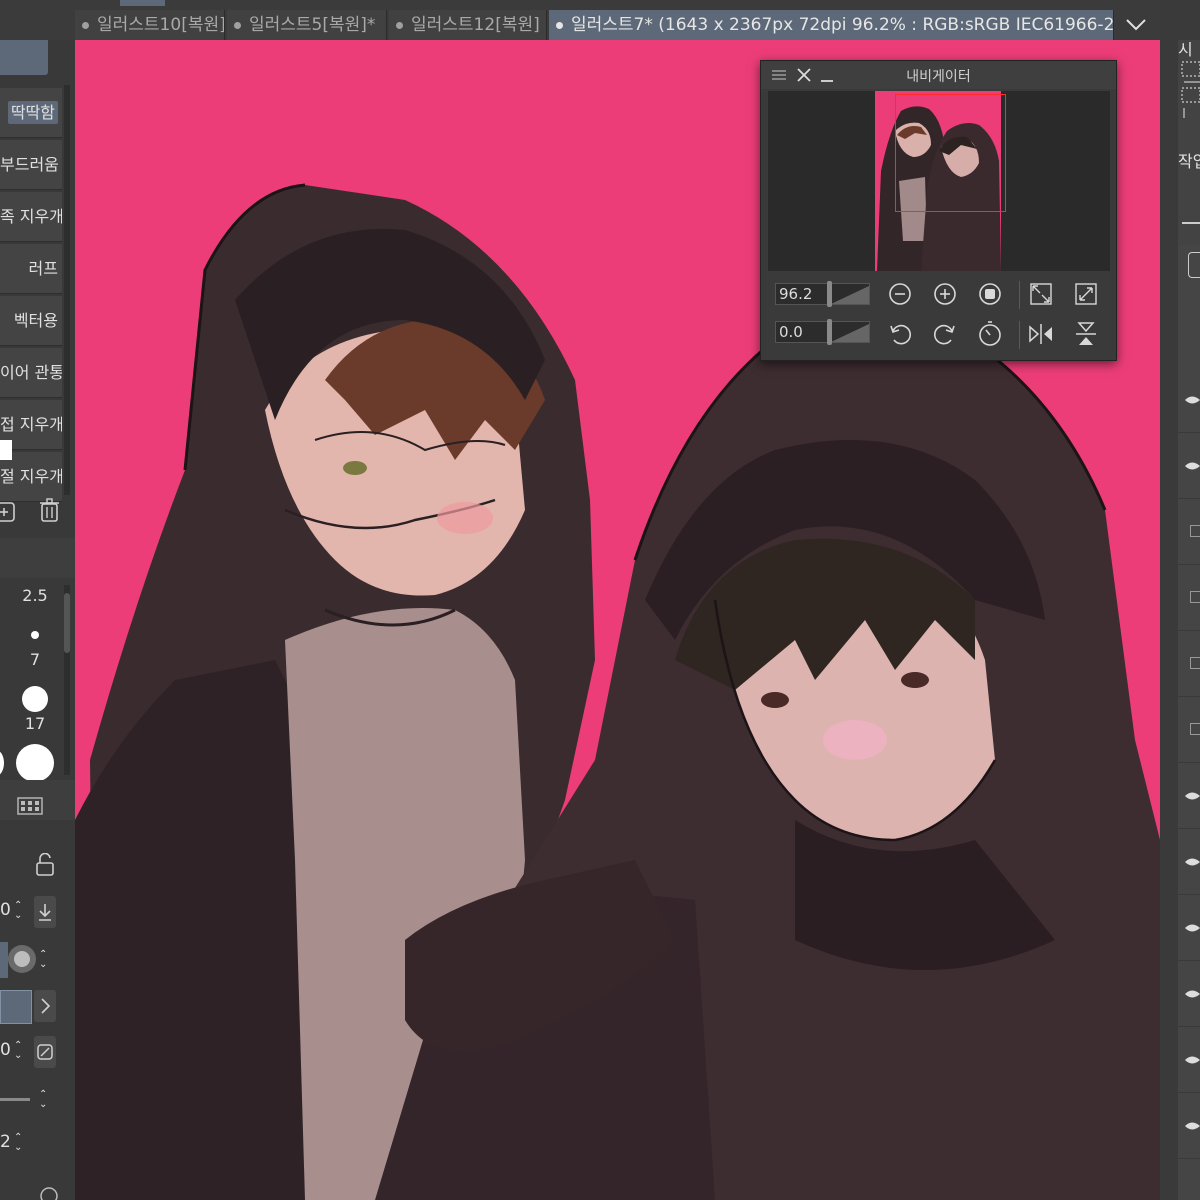 This screenshot has height=1200, width=1200. What do you see at coordinates (1136, 25) in the screenshot?
I see `tab-overflow-button` at bounding box center [1136, 25].